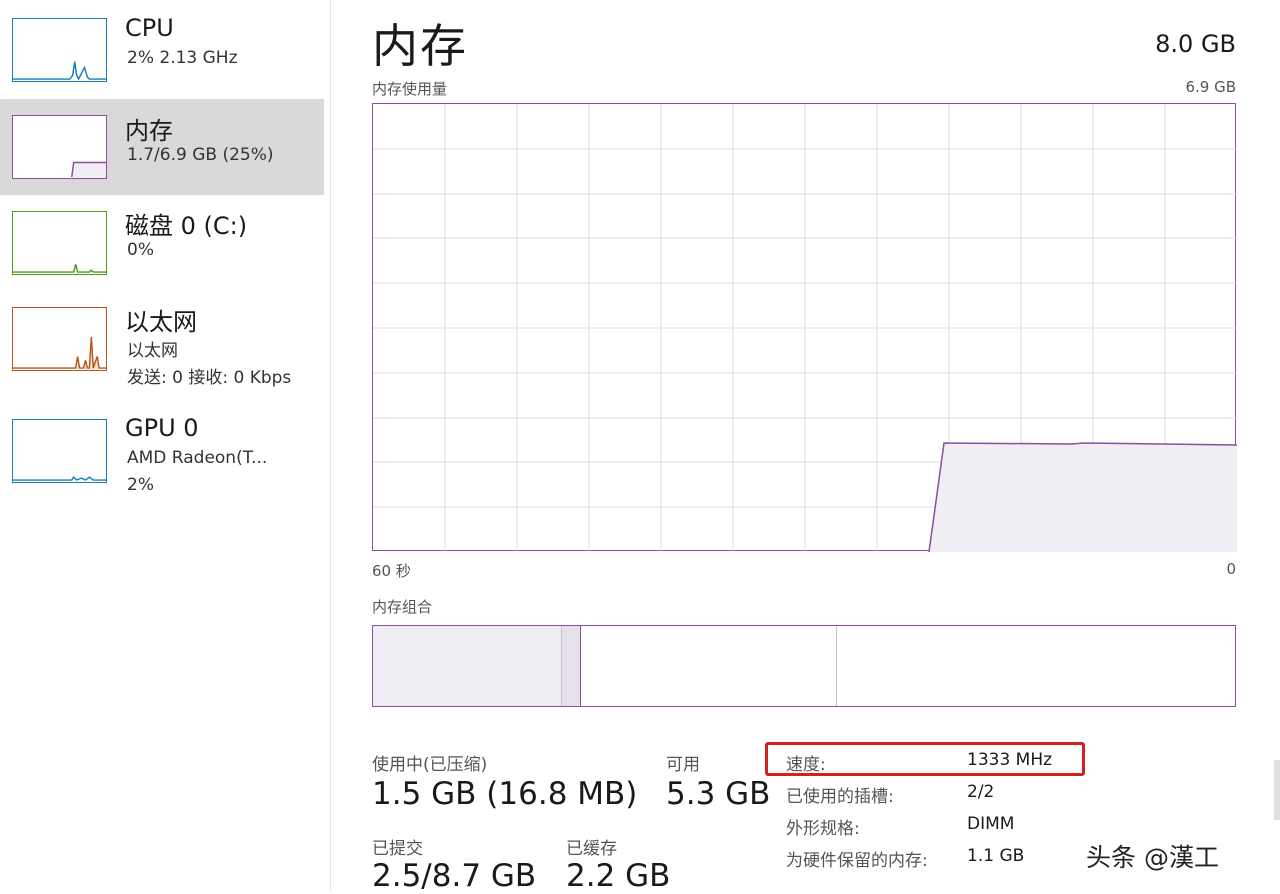  I want to click on sidebar-item-disk: 磁盘 0 (C:) 0%, so click(162, 244).